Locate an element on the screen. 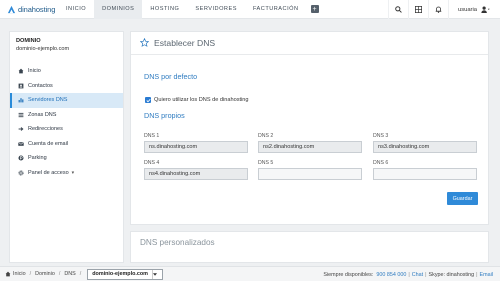  list-icon is located at coordinates (21, 115).